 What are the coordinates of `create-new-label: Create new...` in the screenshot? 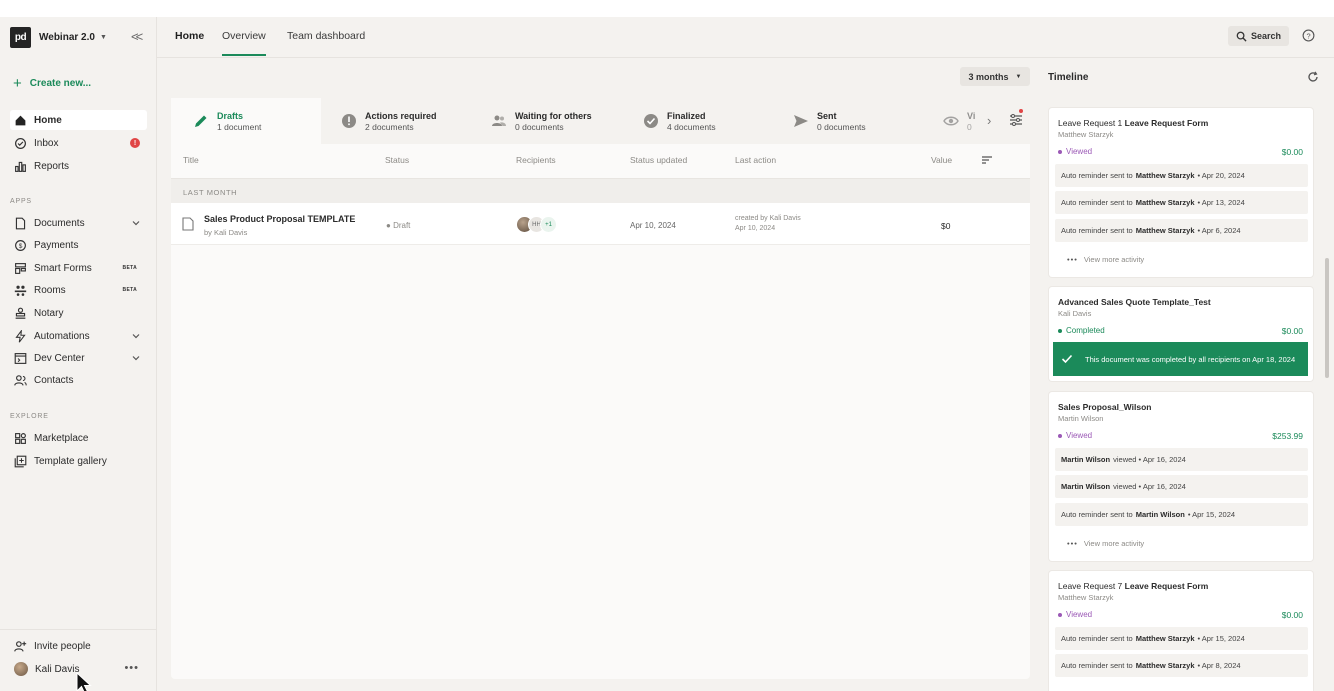 It's located at (60, 83).